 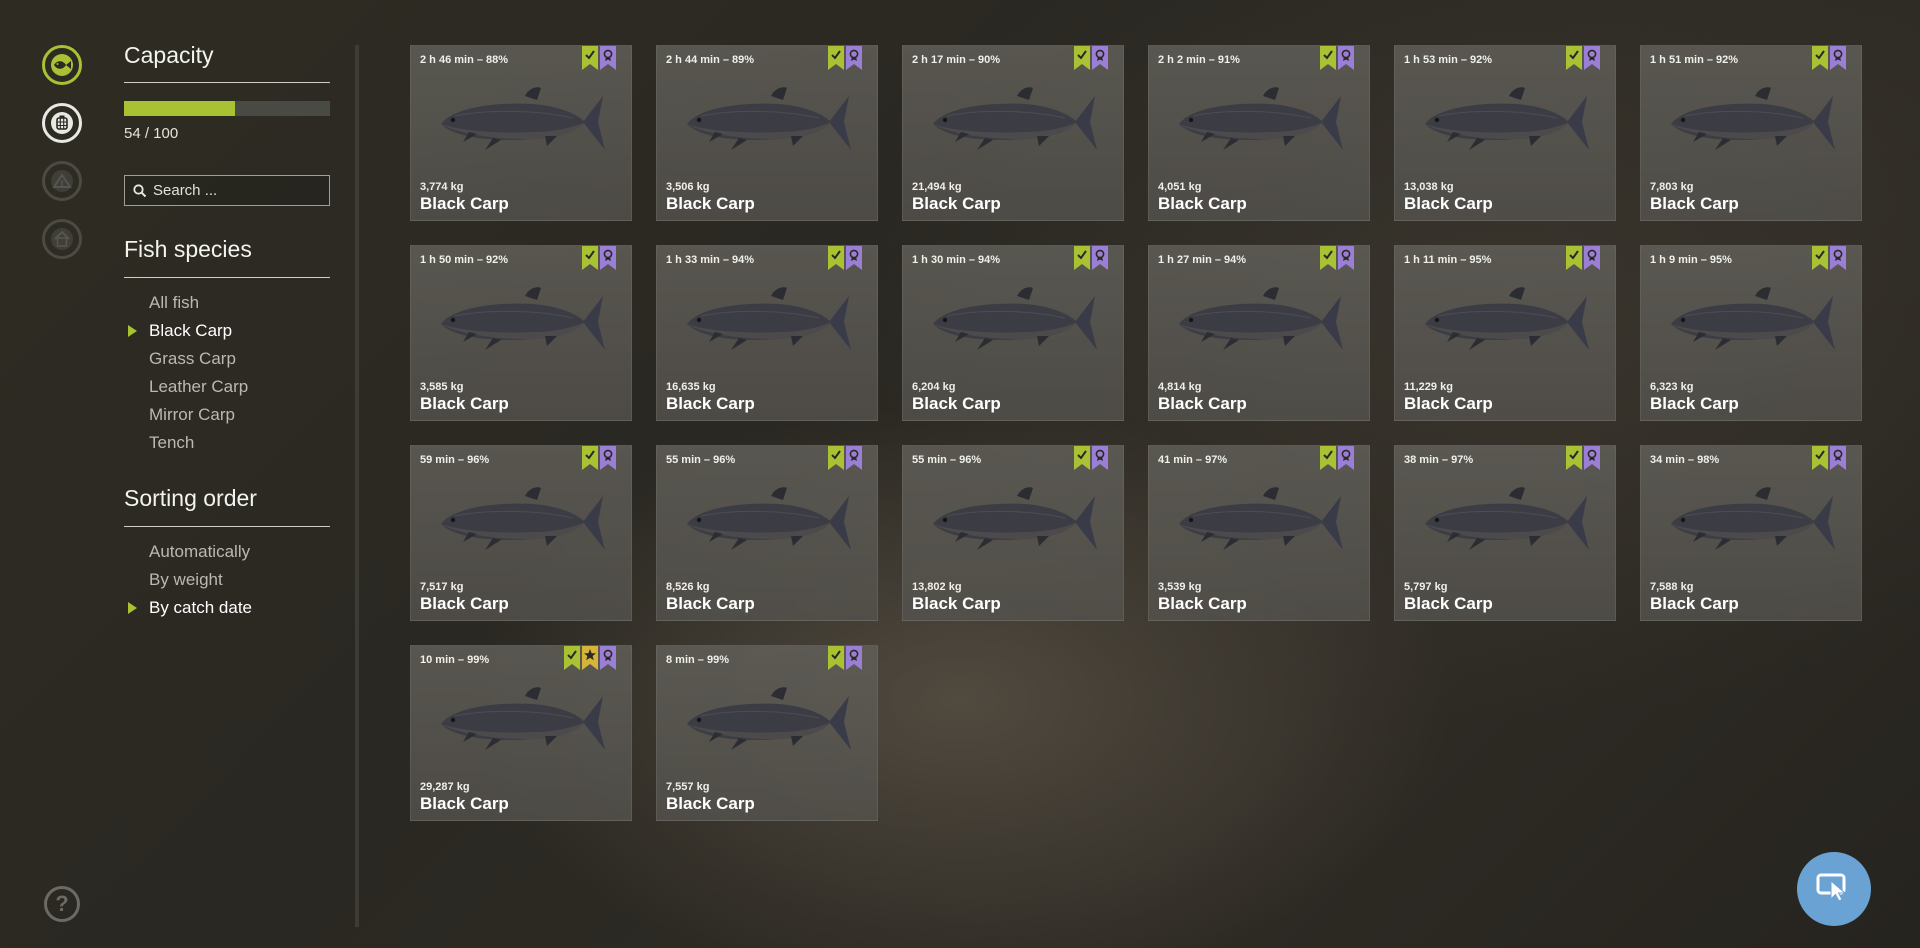 I want to click on fish-card: 10 min – 99% 29,287 kg Black Carp, so click(x=521, y=733).